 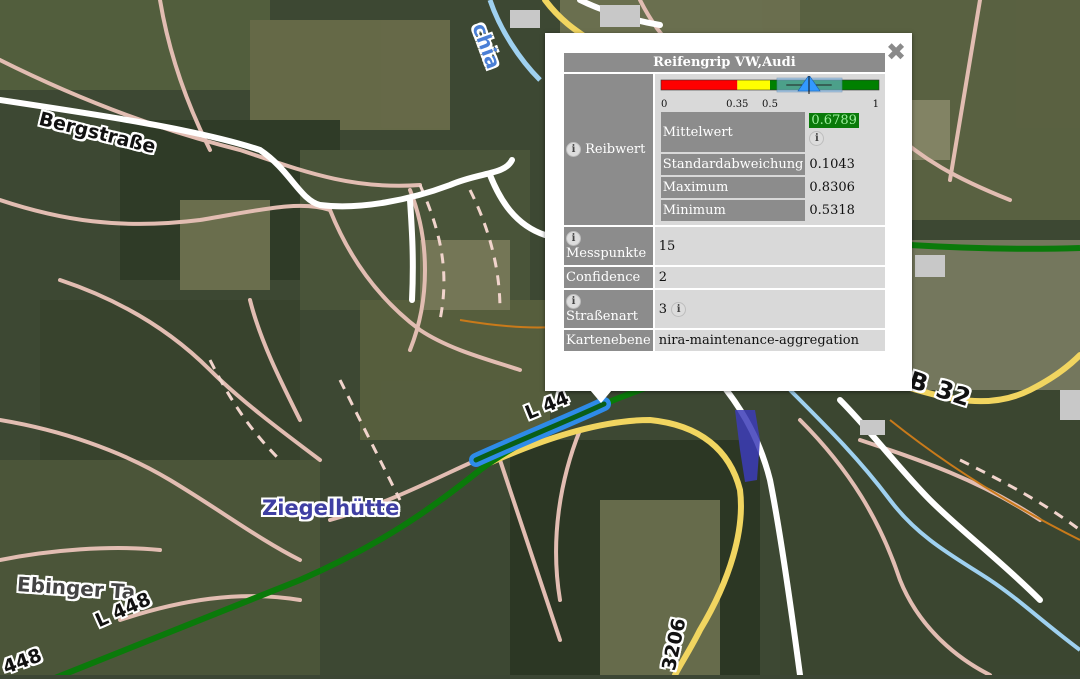 I want to click on stat-min-value: 0.5318, so click(x=843, y=210).